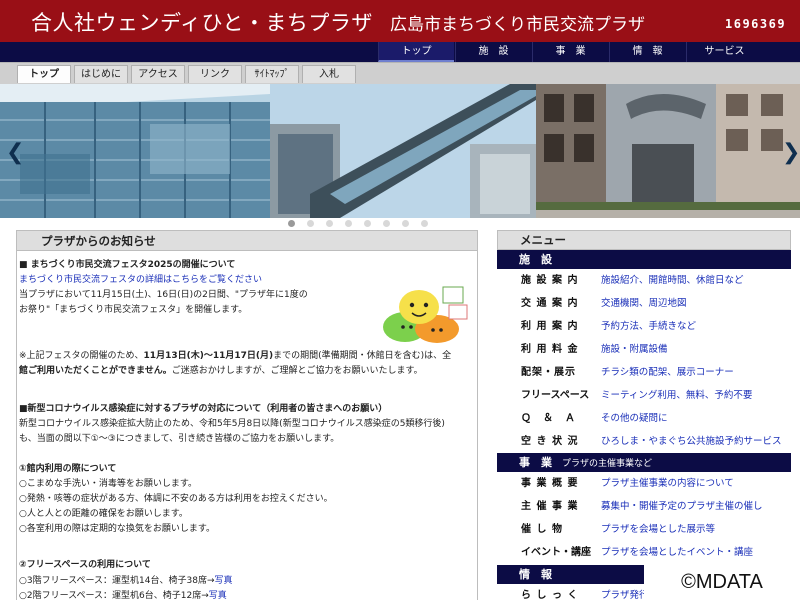 The image size is (800, 600). I want to click on sub-nav-links: リンク, so click(215, 74).